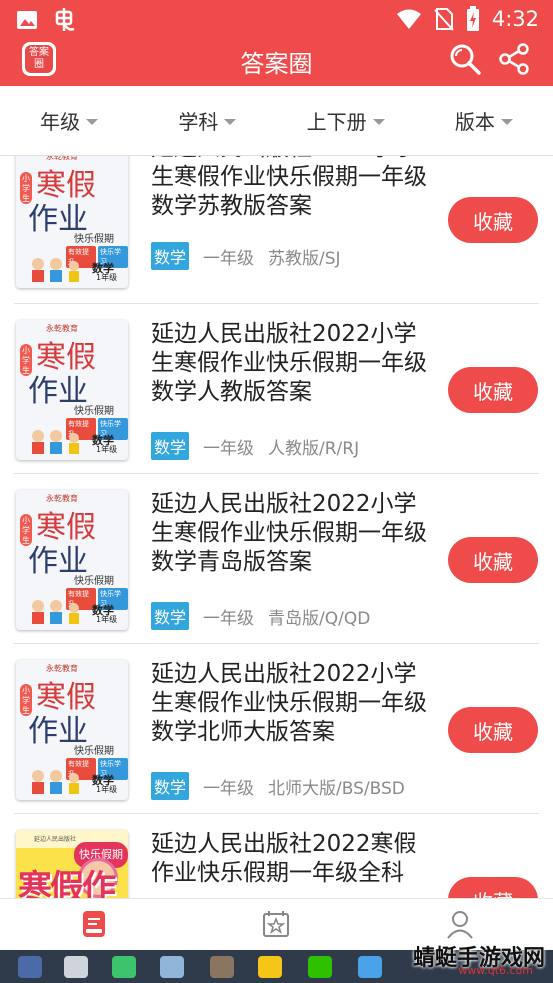  What do you see at coordinates (319, 618) in the screenshot?
I see `edition-text: 青岛版/Q/QD` at bounding box center [319, 618].